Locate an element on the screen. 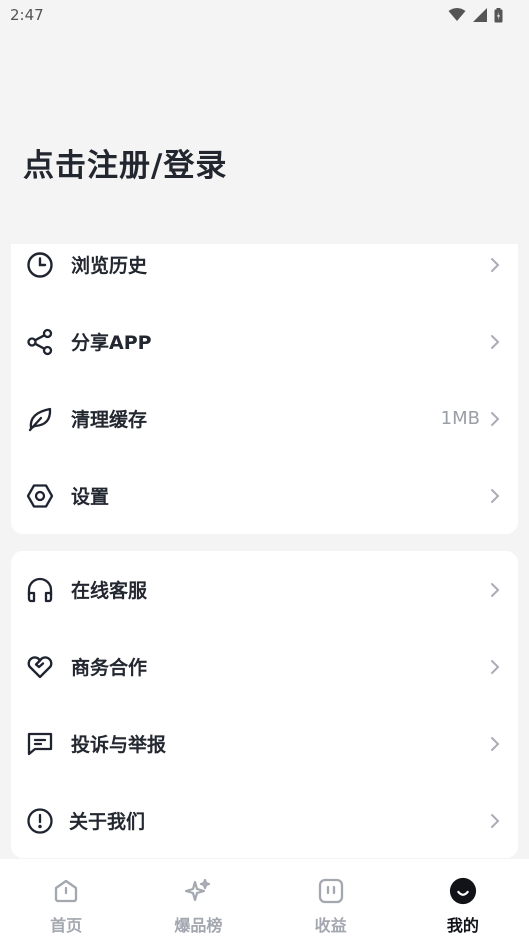  menu-item-online-service: 在线客服 is located at coordinates (264, 589).